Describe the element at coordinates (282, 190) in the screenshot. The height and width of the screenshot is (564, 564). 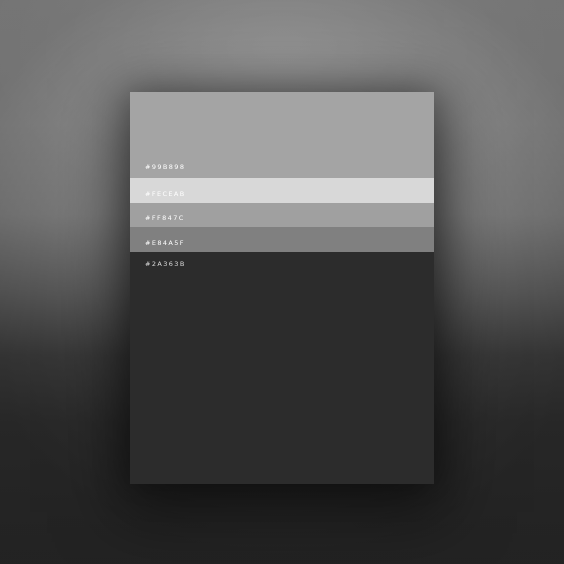
I see `swatch-2: #FECEAB` at that location.